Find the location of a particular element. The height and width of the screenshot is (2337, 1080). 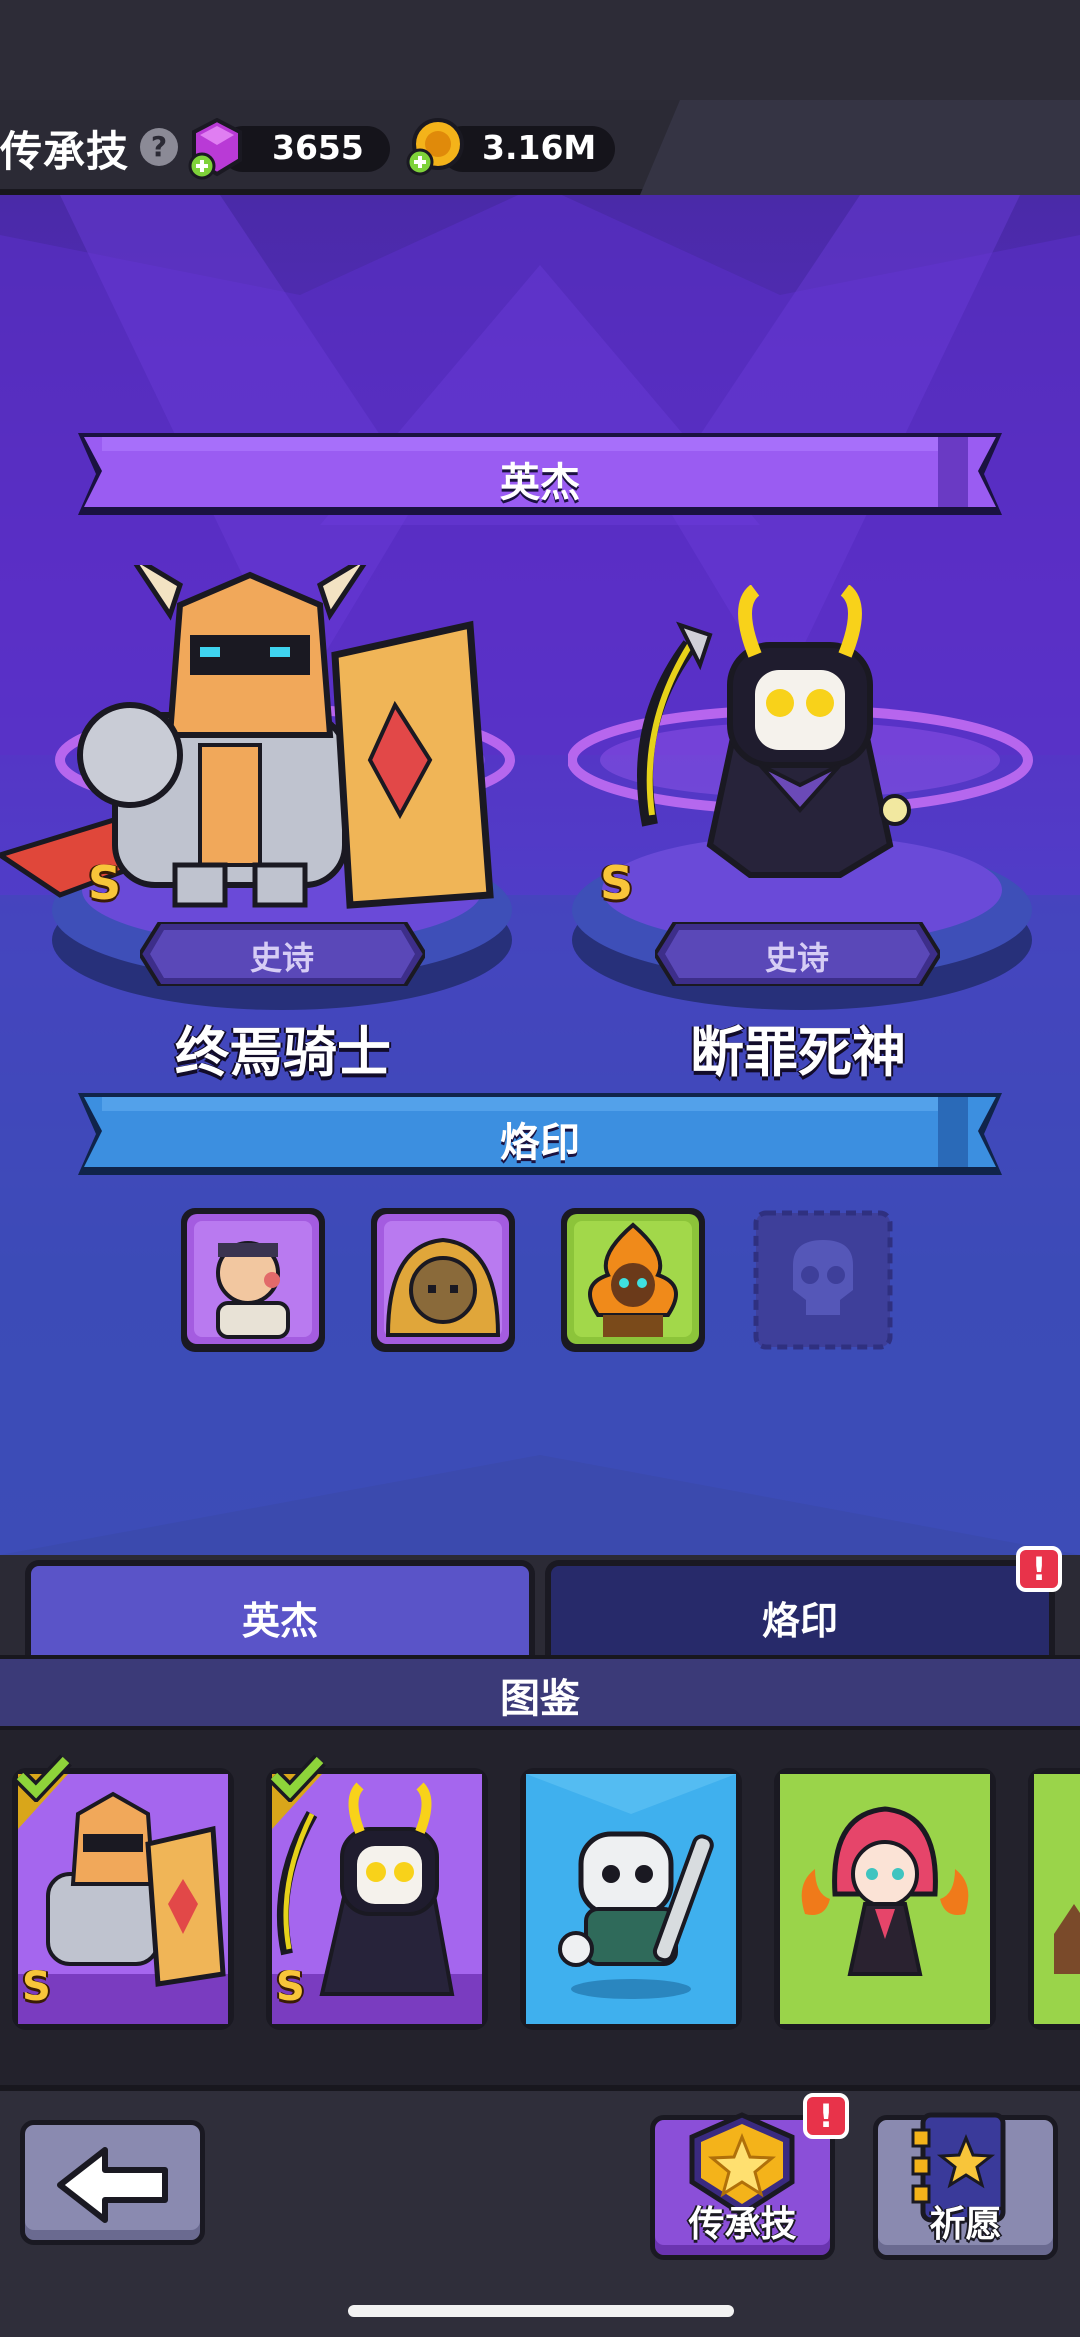

hero-name-left: 终焉骑士 is located at coordinates (283, 1052).